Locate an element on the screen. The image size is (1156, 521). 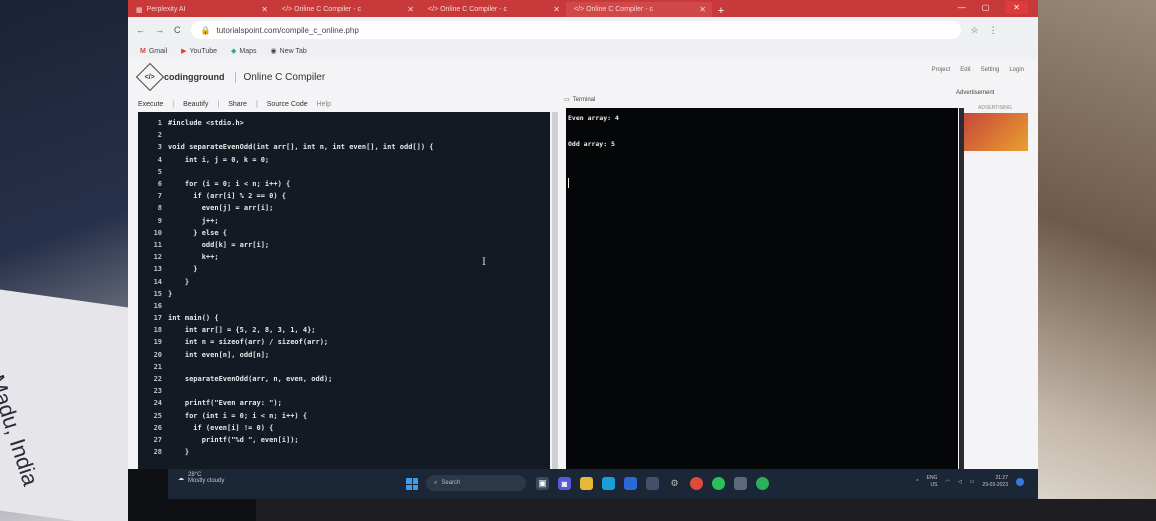
execute-button: Execute is located at coordinates (150, 104).